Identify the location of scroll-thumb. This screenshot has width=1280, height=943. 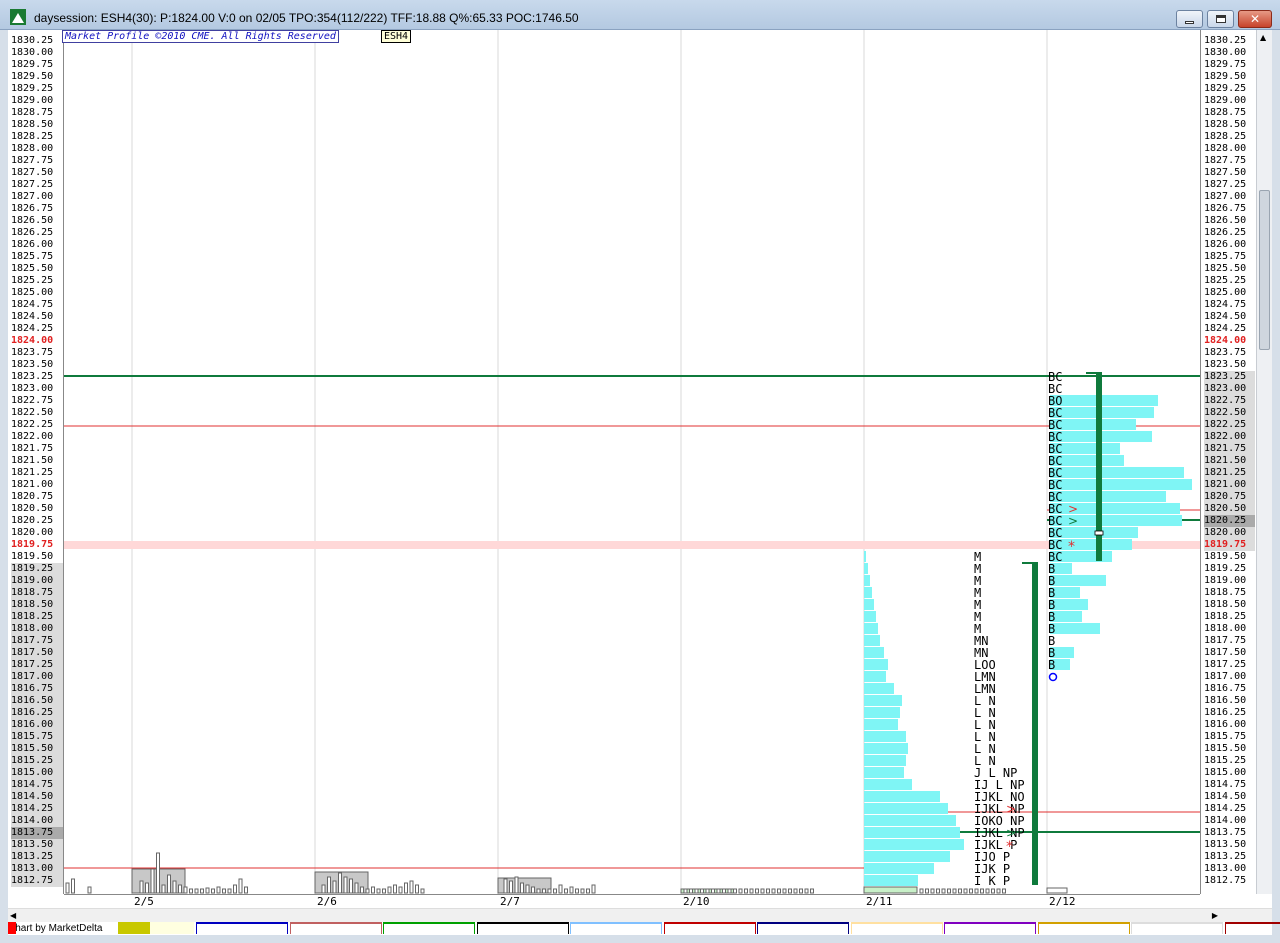
(1264, 270).